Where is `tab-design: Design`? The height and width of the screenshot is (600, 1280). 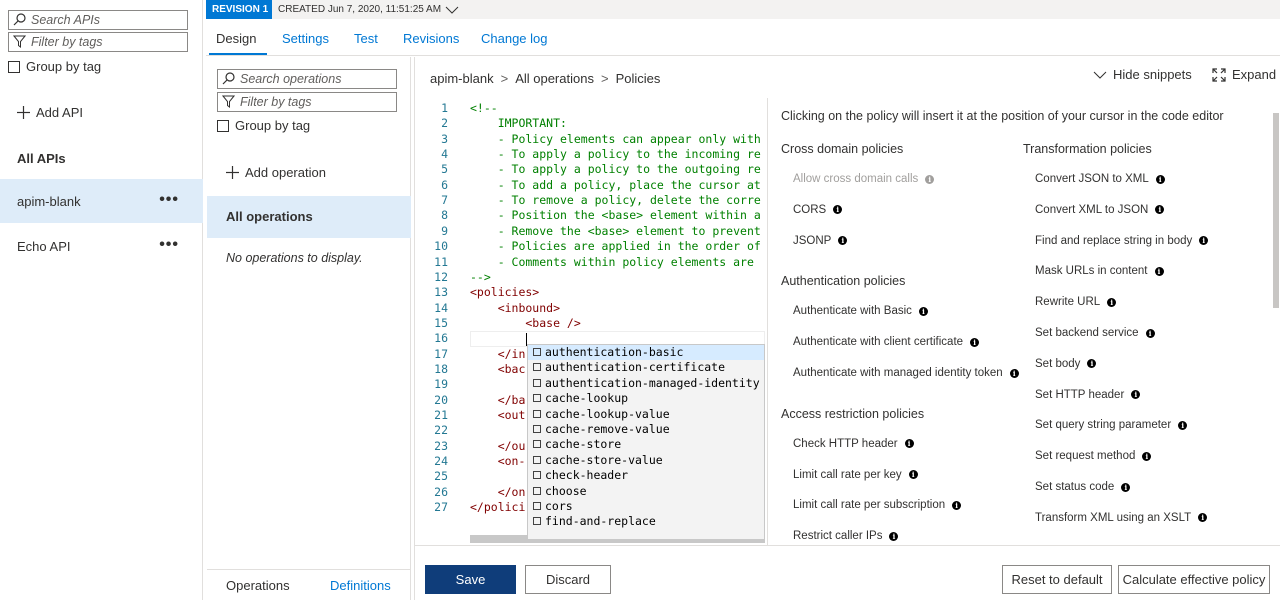 tab-design: Design is located at coordinates (236, 38).